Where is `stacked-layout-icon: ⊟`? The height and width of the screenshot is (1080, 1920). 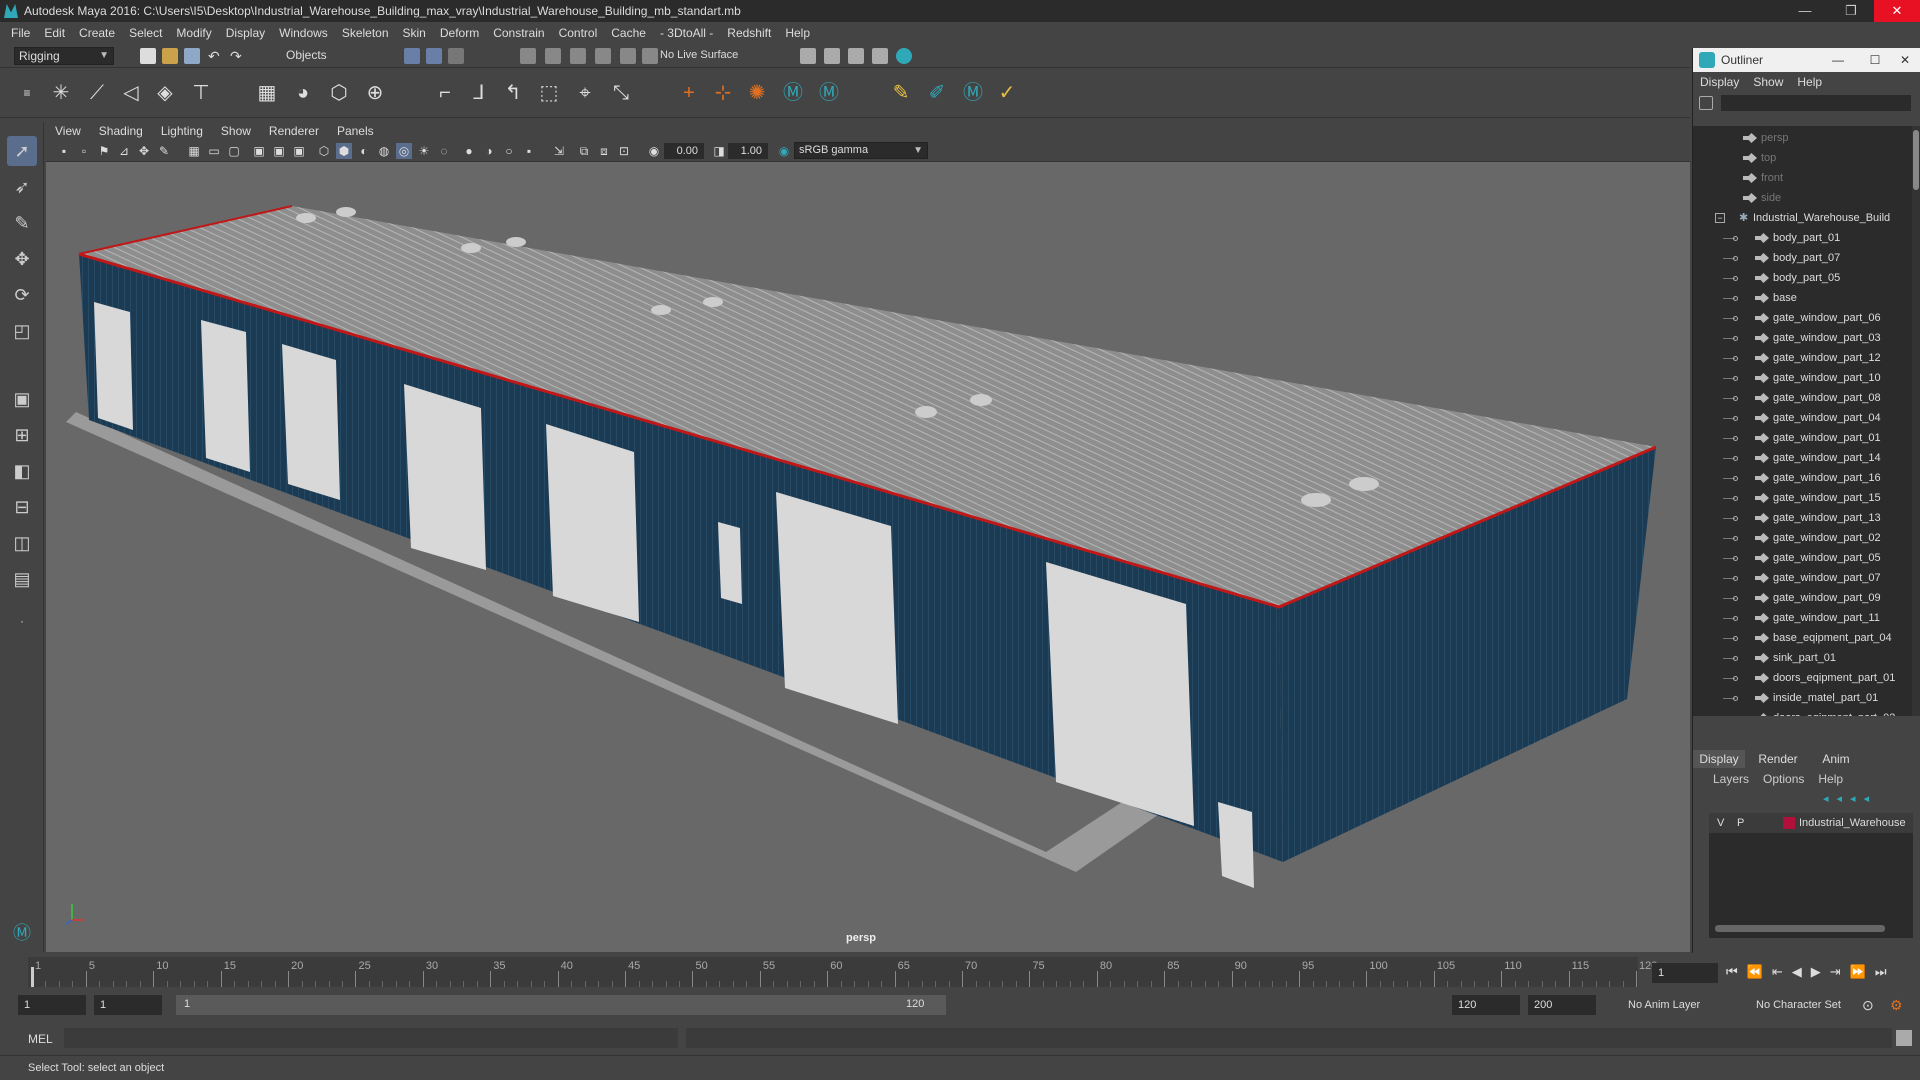 stacked-layout-icon: ⊟ is located at coordinates (22, 507).